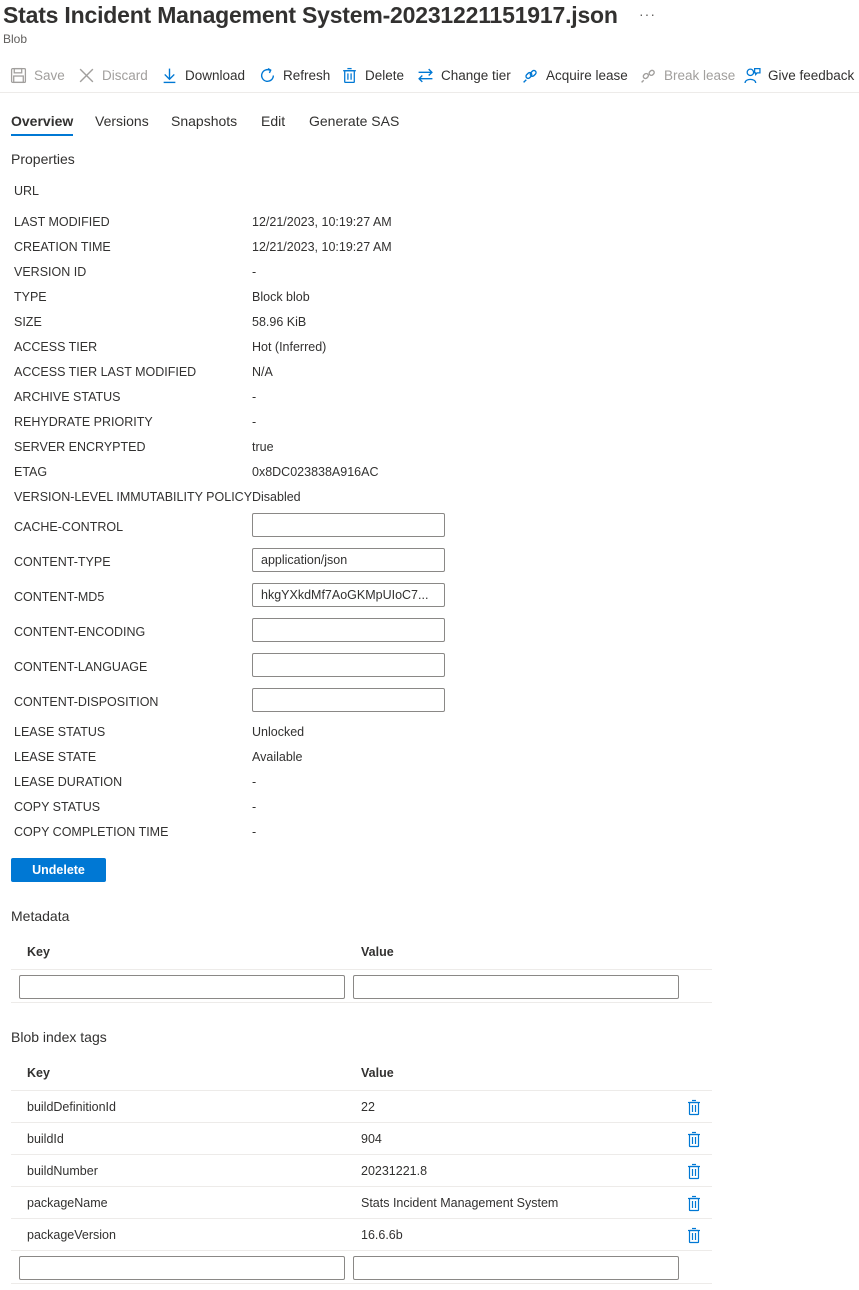 Image resolution: width=859 pixels, height=1290 pixels. I want to click on content-encoding-input, so click(348, 630).